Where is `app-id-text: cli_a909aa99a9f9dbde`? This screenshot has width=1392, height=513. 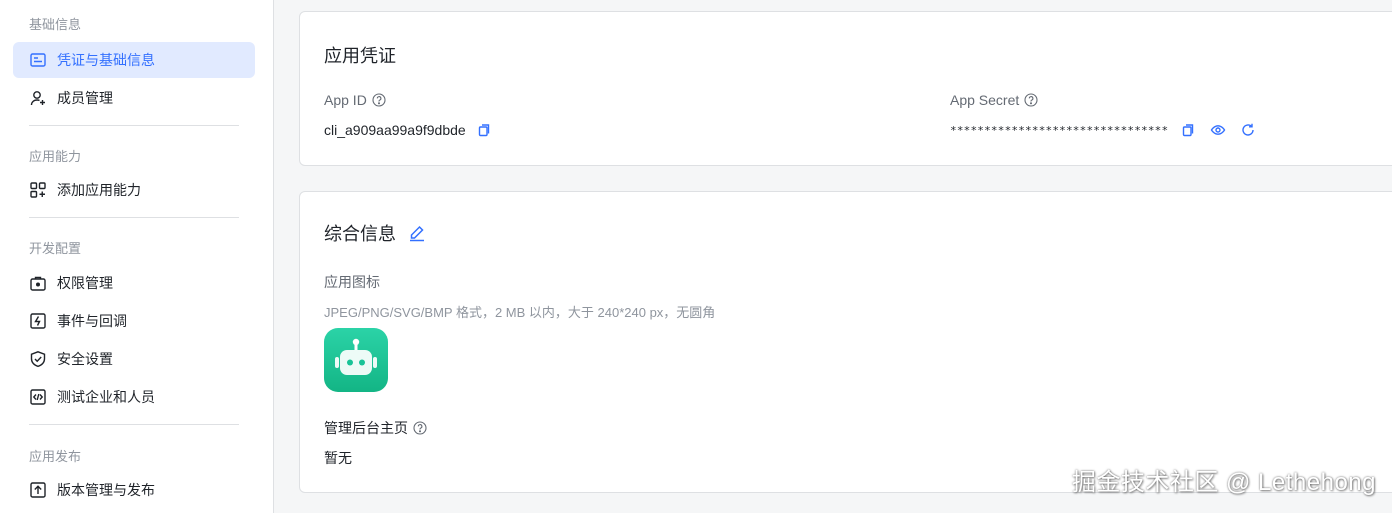
app-id-text: cli_a909aa99a9f9dbde is located at coordinates (395, 130).